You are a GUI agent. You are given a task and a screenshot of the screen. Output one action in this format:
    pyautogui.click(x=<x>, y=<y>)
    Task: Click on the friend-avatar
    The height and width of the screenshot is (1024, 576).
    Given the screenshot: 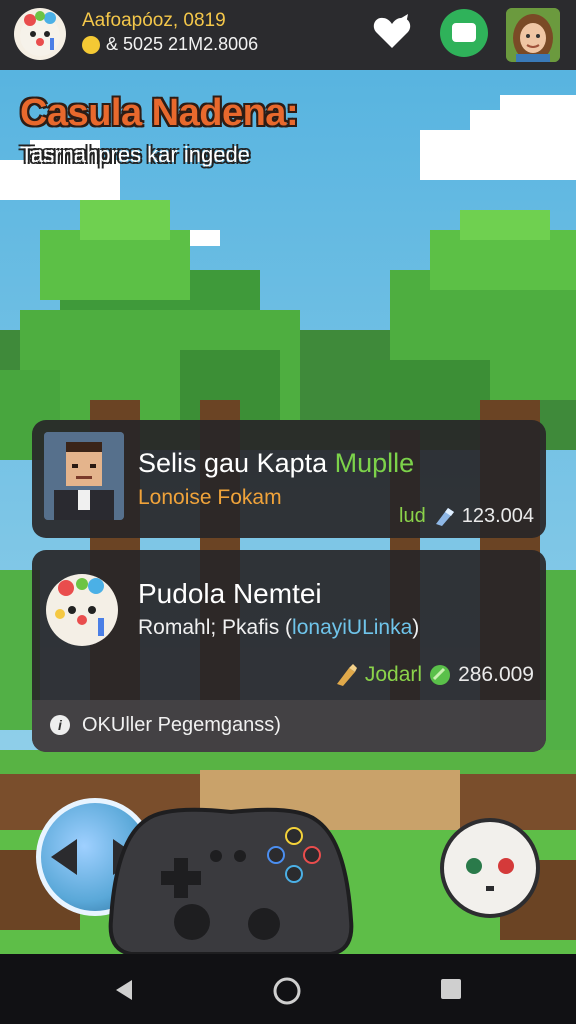 What is the action you would take?
    pyautogui.click(x=533, y=35)
    